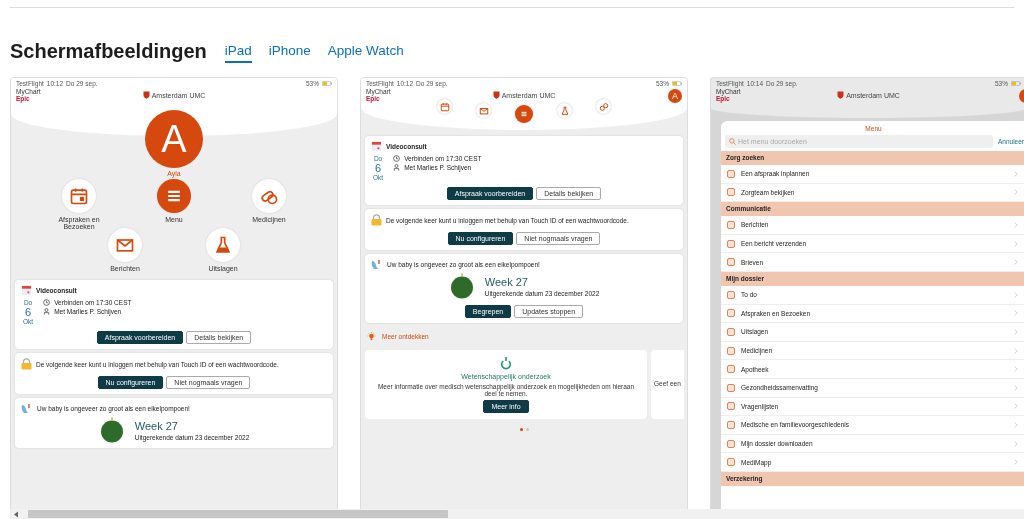  I want to click on search-icon, so click(732, 141).